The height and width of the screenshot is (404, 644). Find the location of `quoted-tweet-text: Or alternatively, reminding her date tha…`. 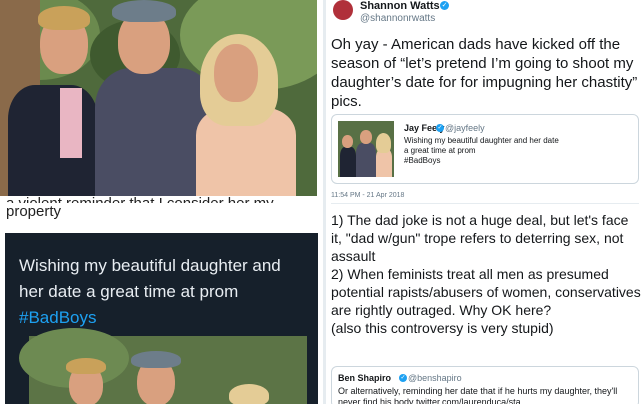

quoted-tweet-text: Or alternatively, reminding her date tha… is located at coordinates (478, 395).